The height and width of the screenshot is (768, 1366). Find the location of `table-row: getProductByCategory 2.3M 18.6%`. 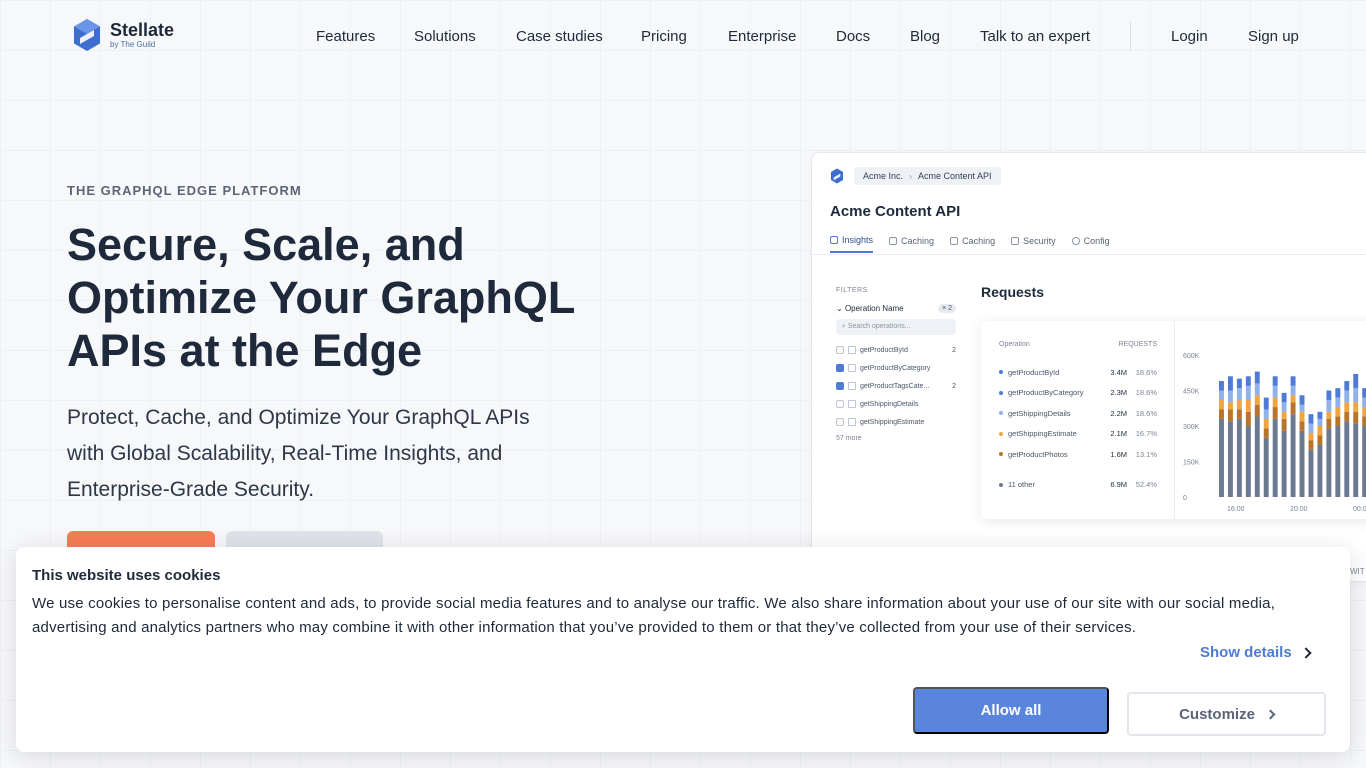

table-row: getProductByCategory 2.3M 18.6% is located at coordinates (1078, 393).